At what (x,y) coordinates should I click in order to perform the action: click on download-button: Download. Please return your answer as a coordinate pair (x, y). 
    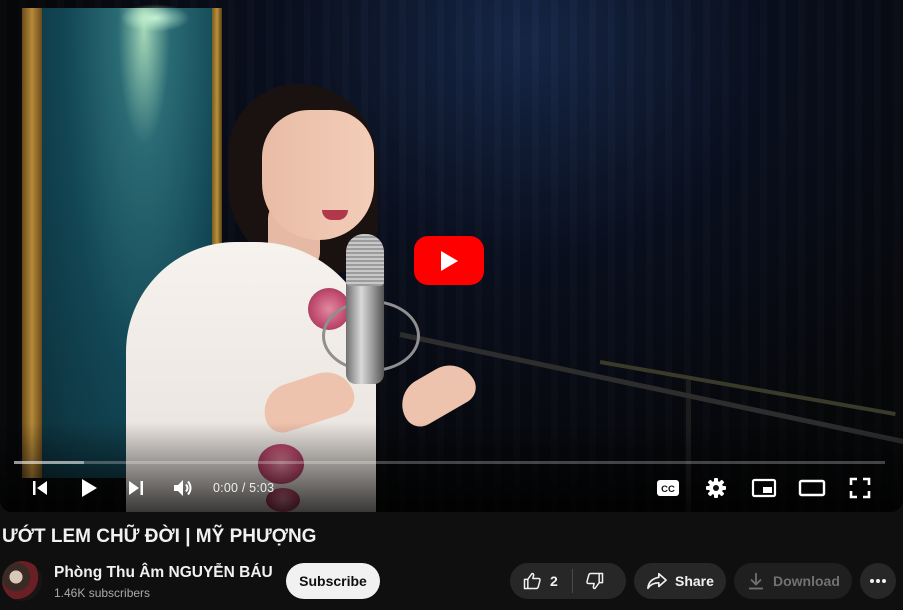
    Looking at the image, I should click on (793, 581).